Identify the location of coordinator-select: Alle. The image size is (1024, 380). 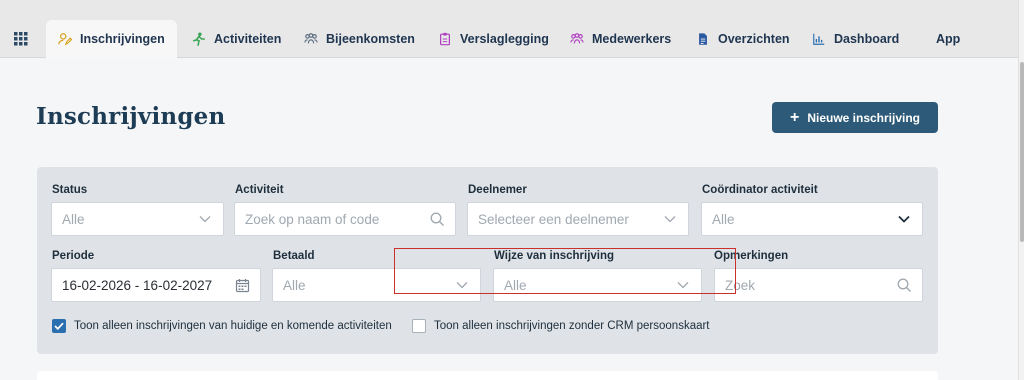
(812, 219).